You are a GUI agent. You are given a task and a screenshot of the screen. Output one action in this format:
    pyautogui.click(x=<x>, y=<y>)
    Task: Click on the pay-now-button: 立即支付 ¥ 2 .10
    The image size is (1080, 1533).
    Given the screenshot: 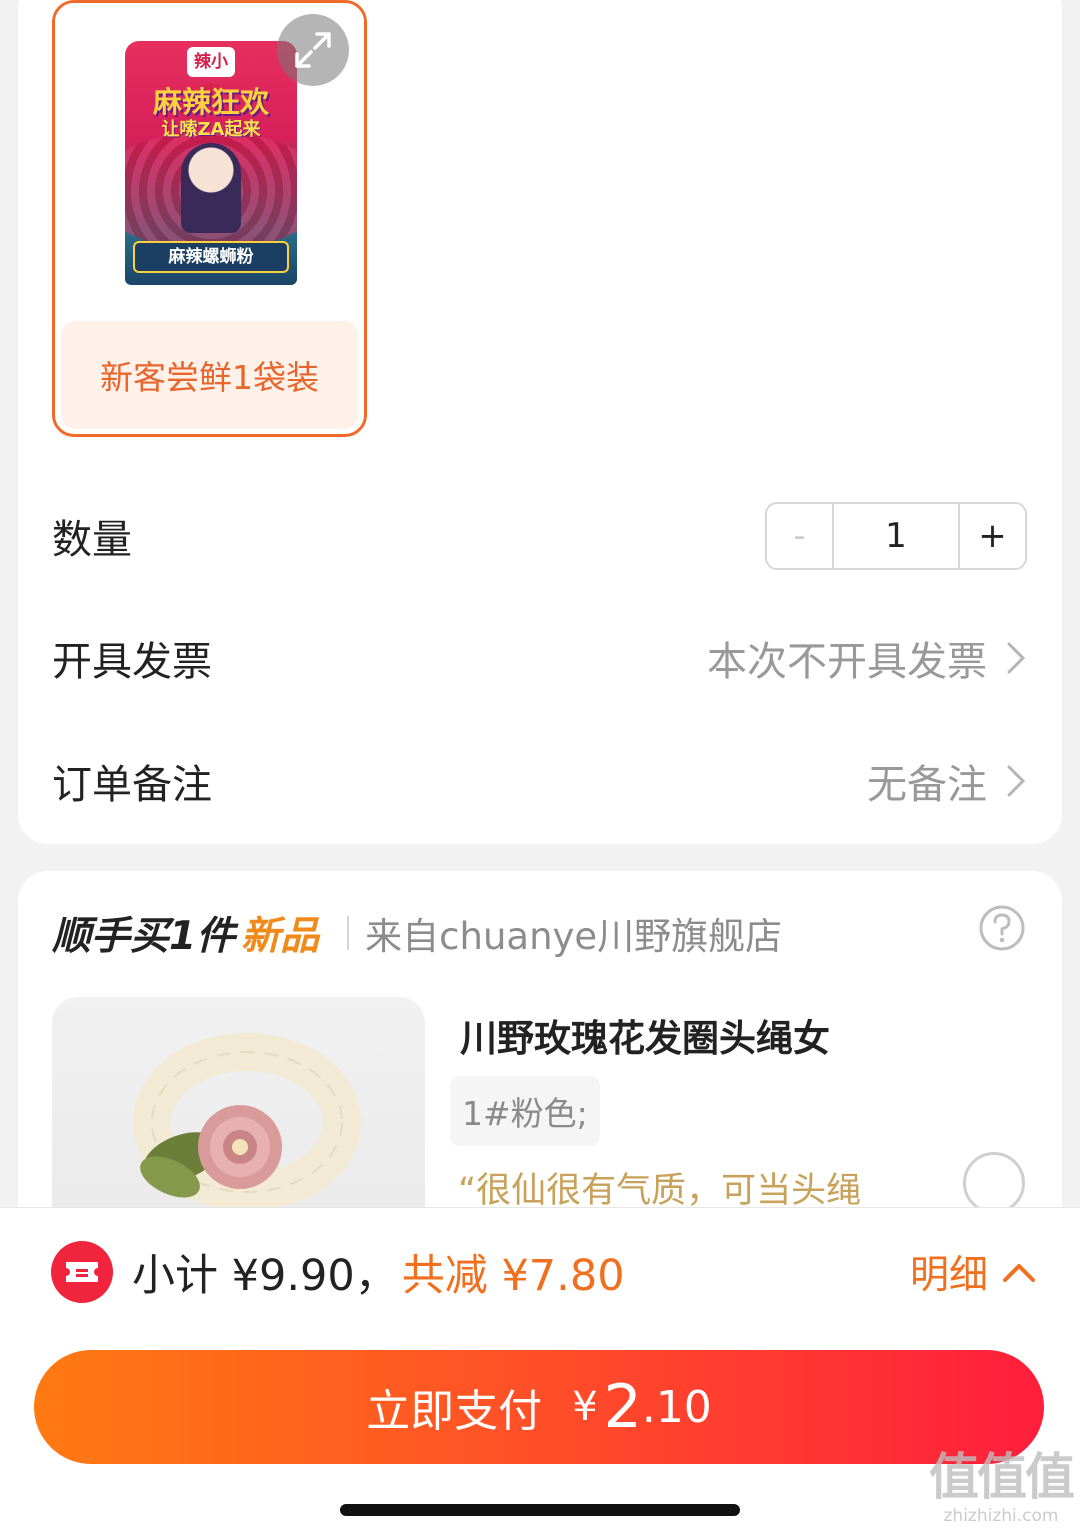 What is the action you would take?
    pyautogui.click(x=539, y=1407)
    